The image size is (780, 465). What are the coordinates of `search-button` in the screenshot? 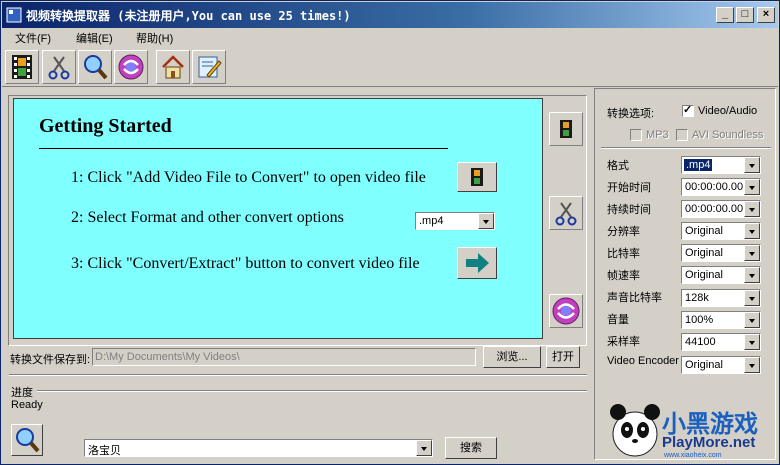 It's located at (95, 67).